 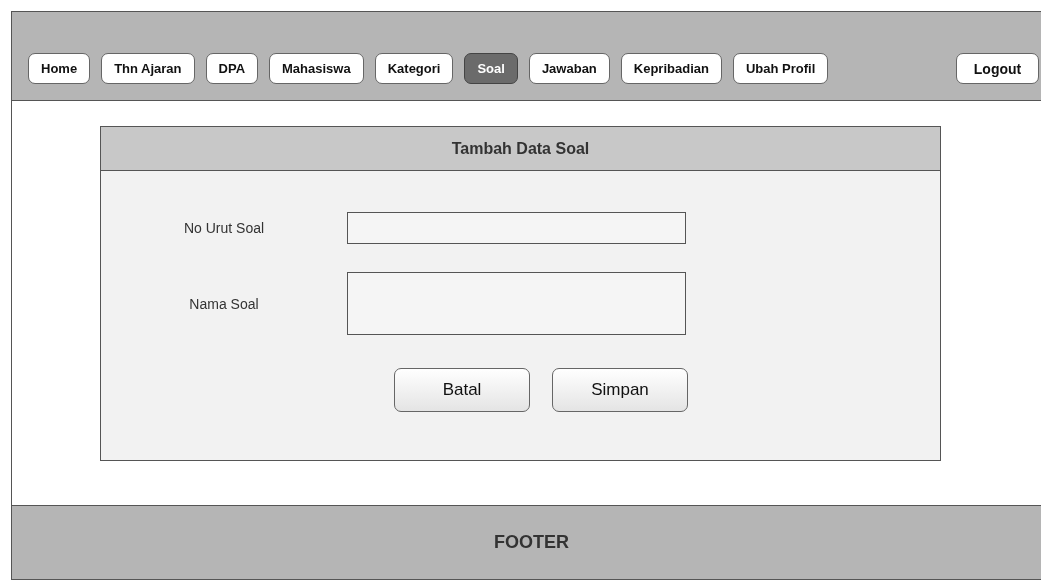 I want to click on nav-button: Soal, so click(x=491, y=68).